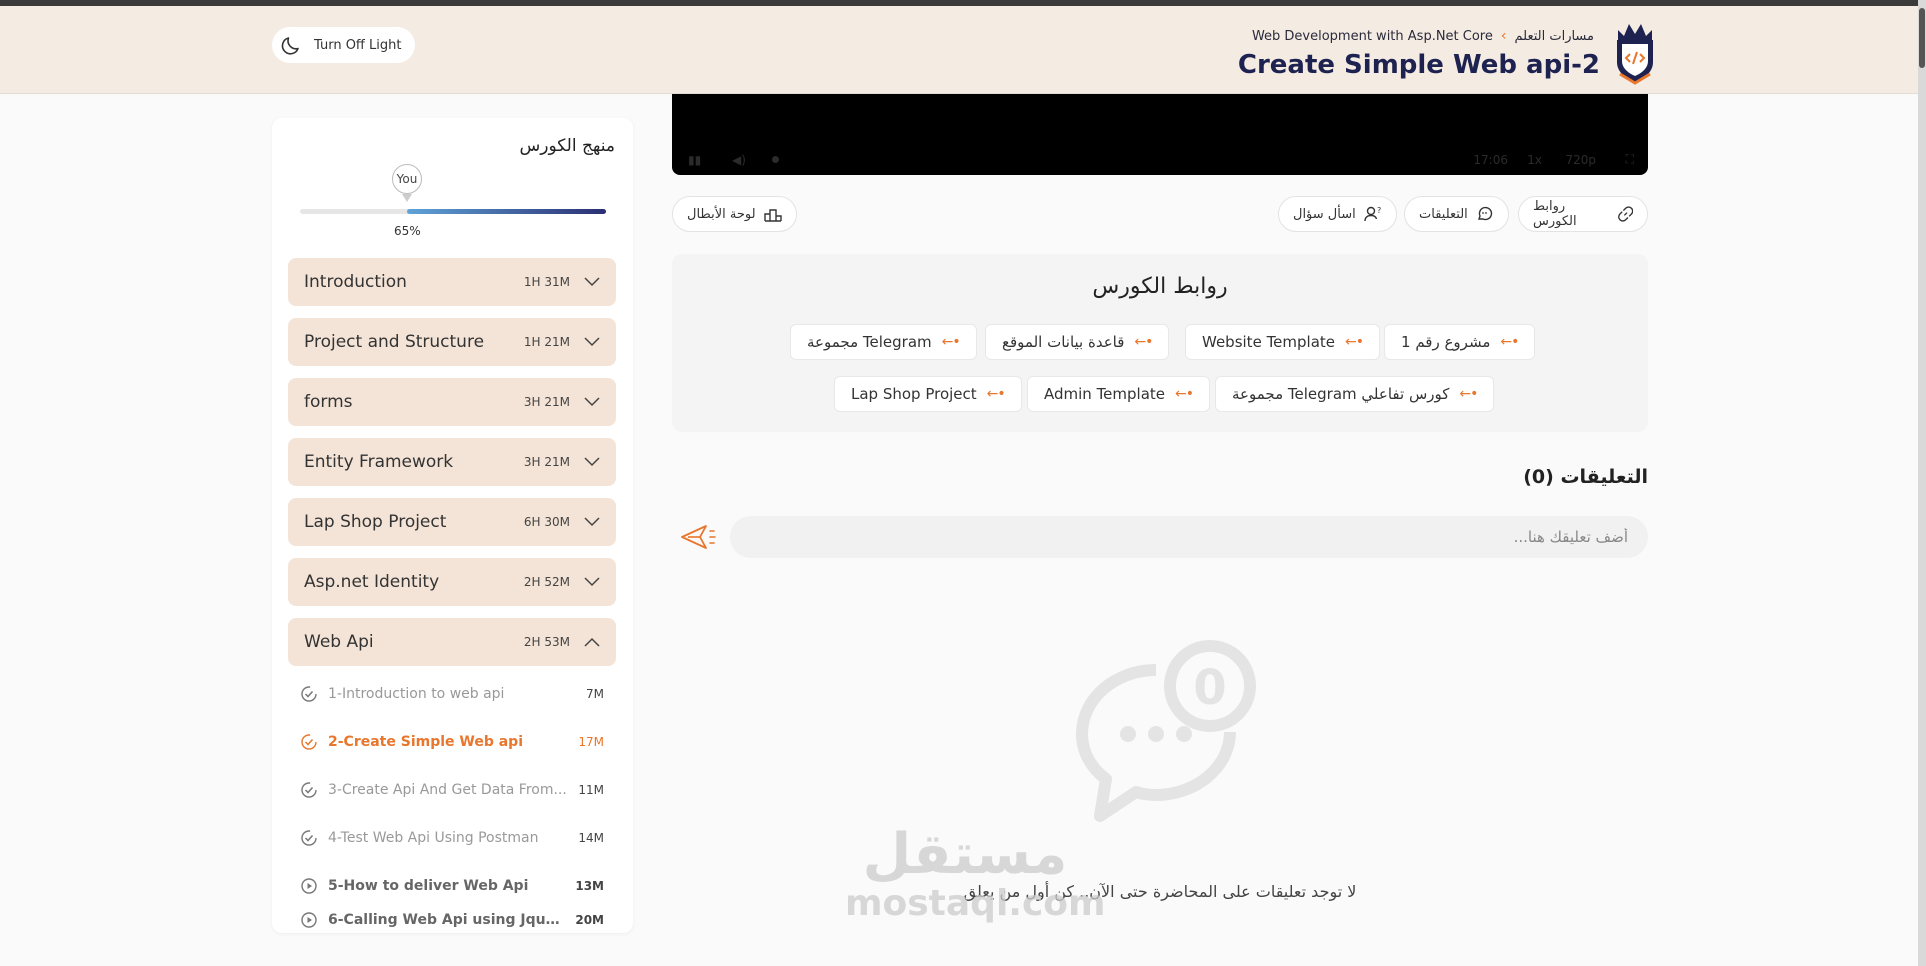 This screenshot has height=966, width=1926. Describe the element at coordinates (433, 838) in the screenshot. I see `lesson-title: 4-Test Web Api Using Postman` at that location.